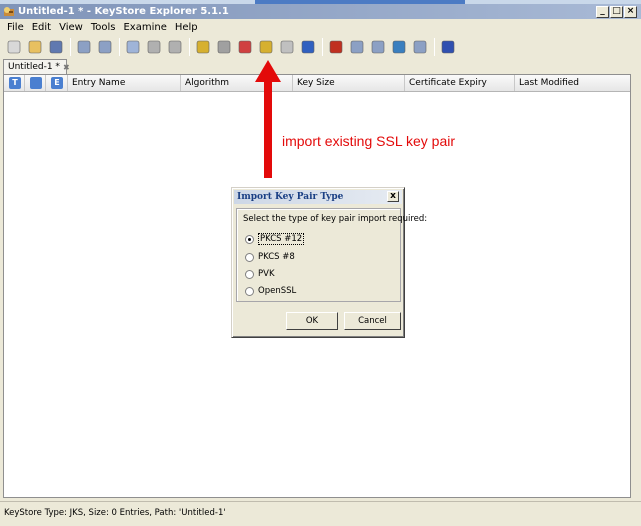  What do you see at coordinates (320, 27) in the screenshot?
I see `menu-bar: File Edit View Tools Examine Help` at bounding box center [320, 27].